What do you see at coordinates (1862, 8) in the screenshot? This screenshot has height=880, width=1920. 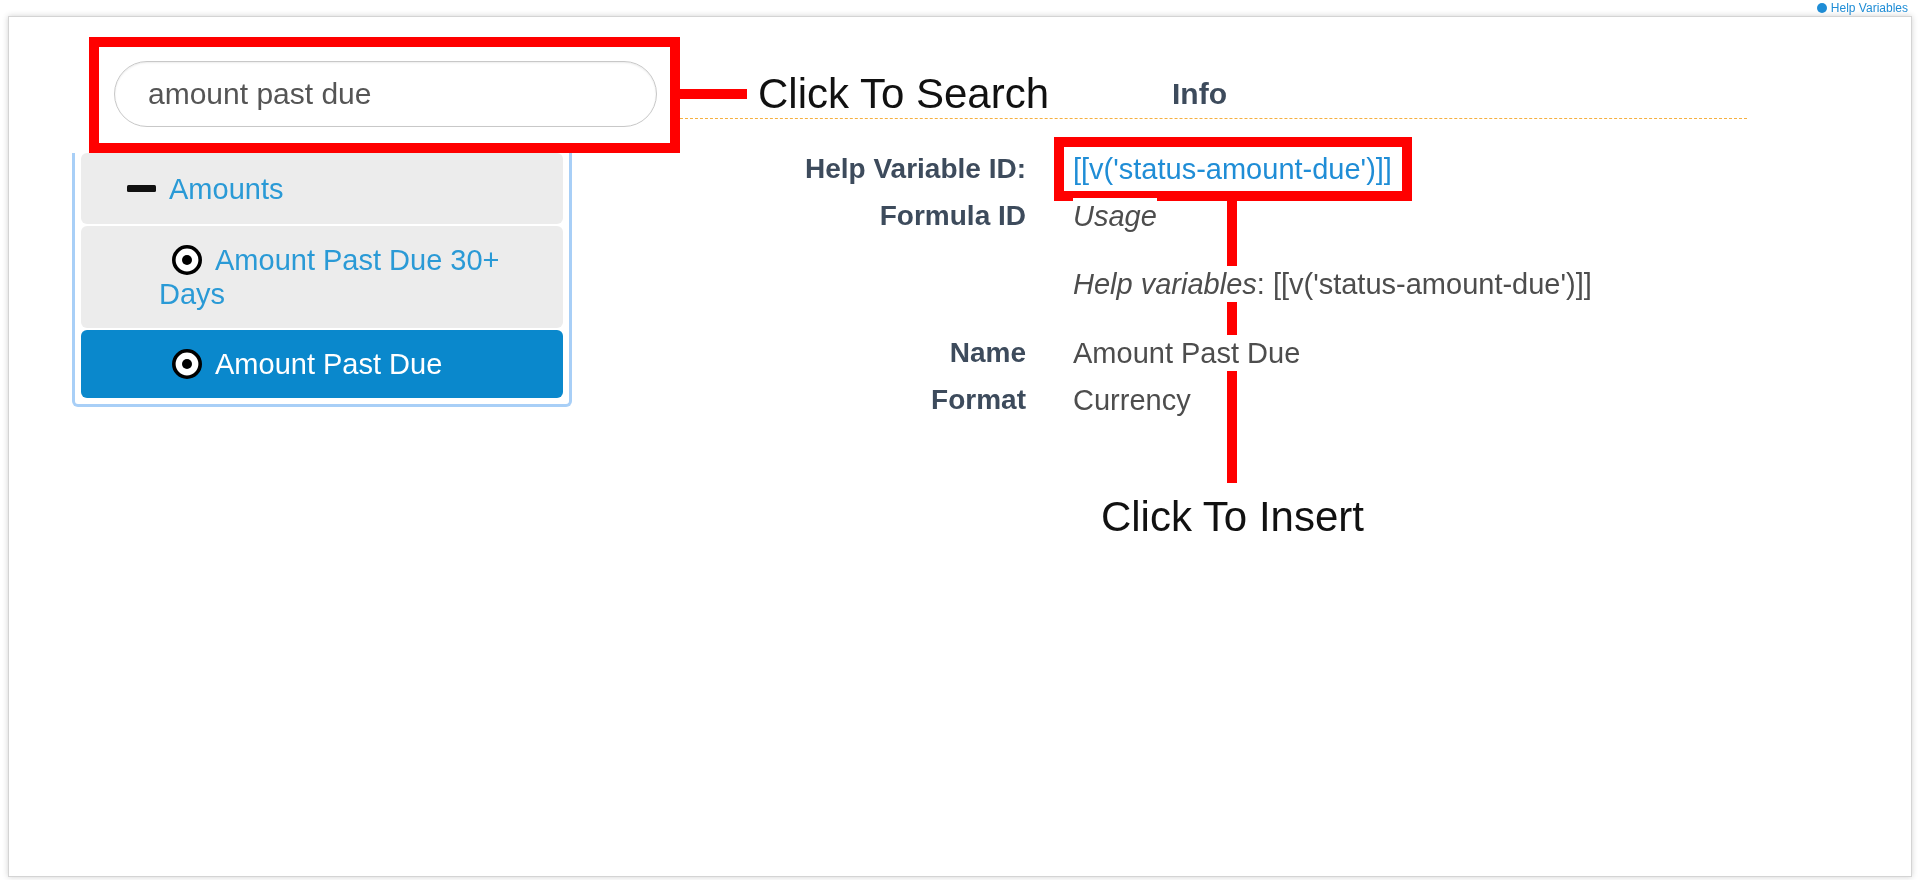 I see `help-variables-link: Help Variables` at bounding box center [1862, 8].